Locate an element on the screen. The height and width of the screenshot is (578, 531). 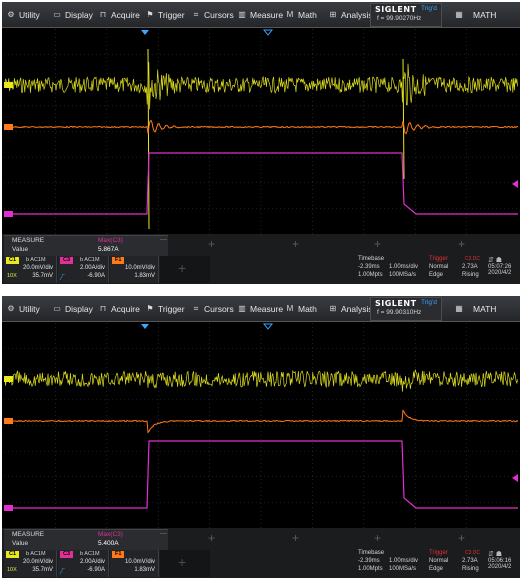
math-icon: M is located at coordinates (290, 308).